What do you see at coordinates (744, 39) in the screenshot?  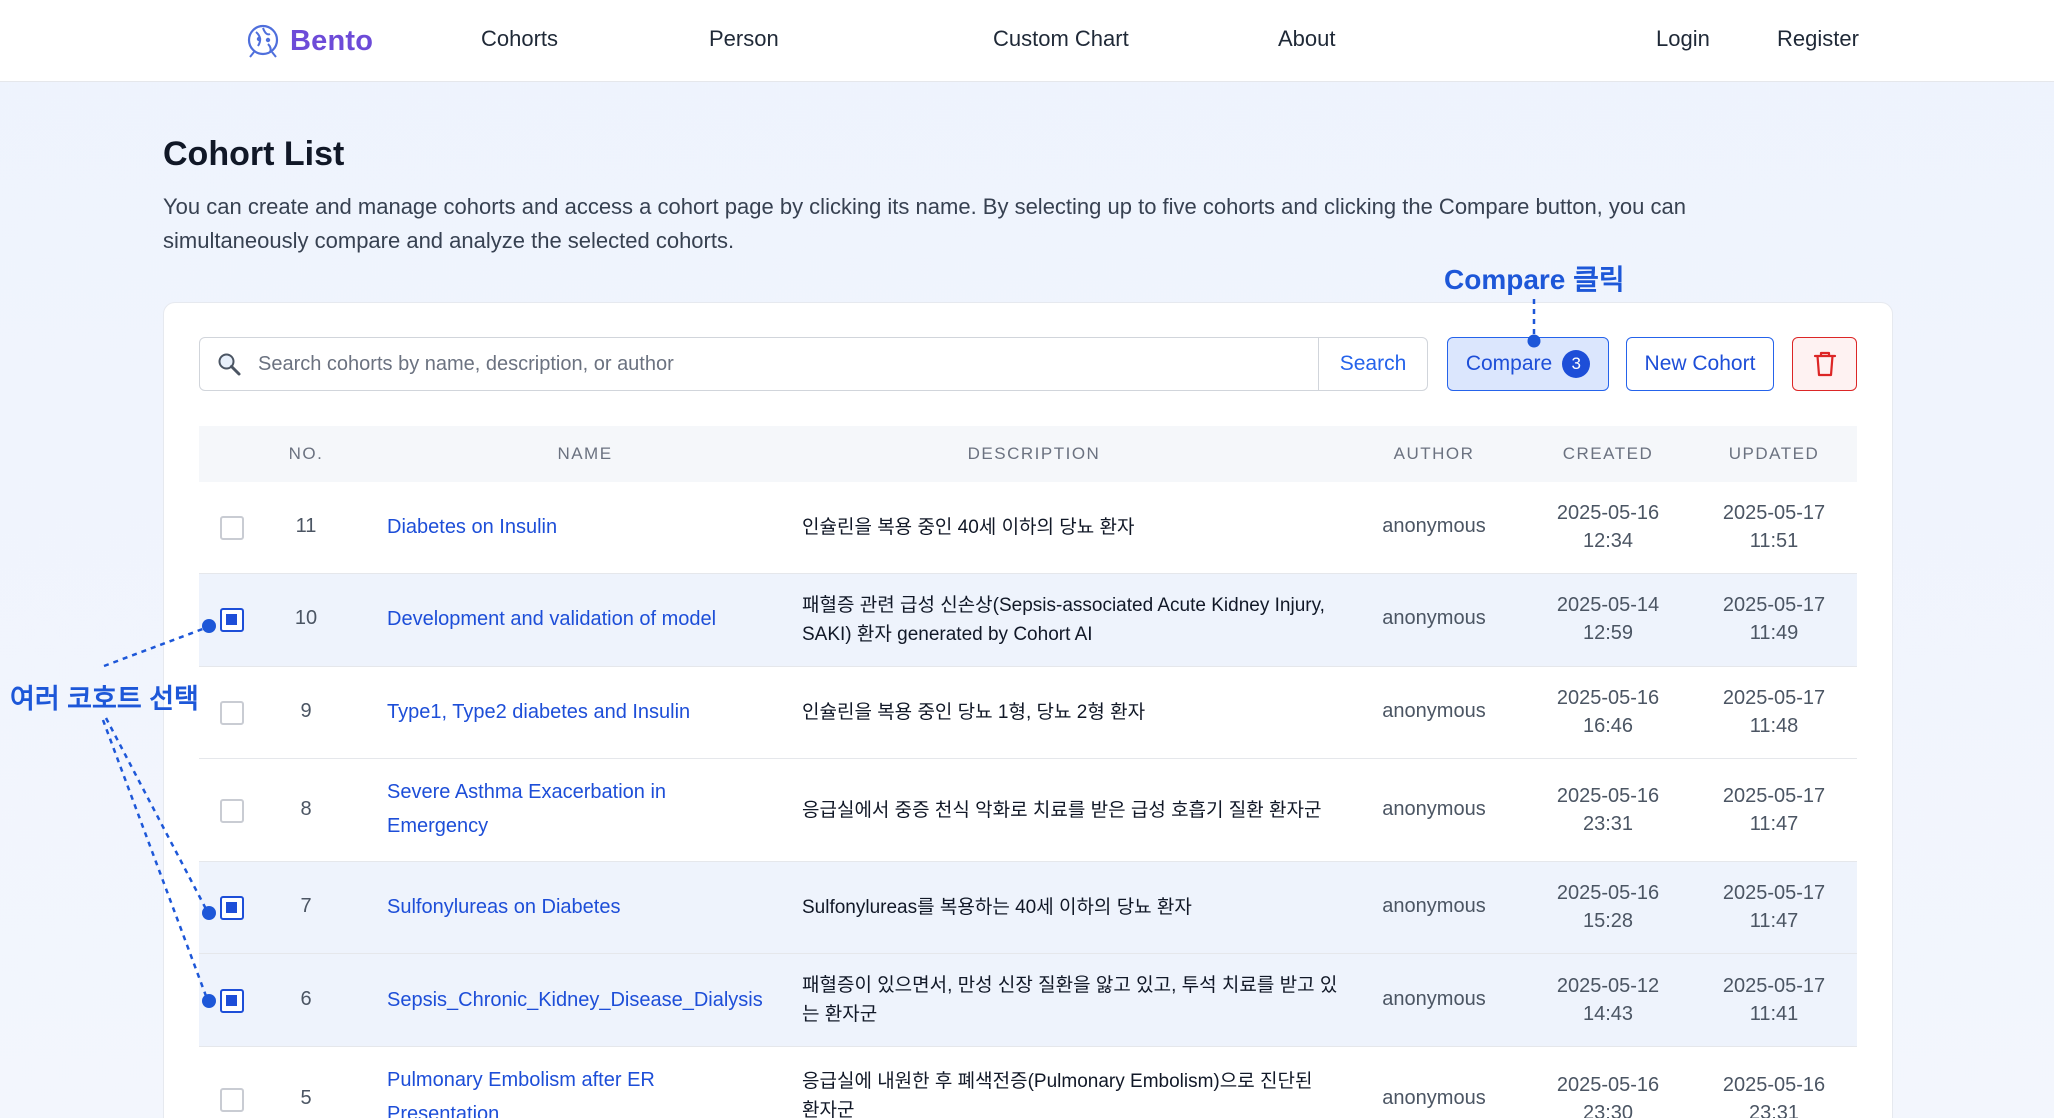 I see `nav-link-person: Person` at bounding box center [744, 39].